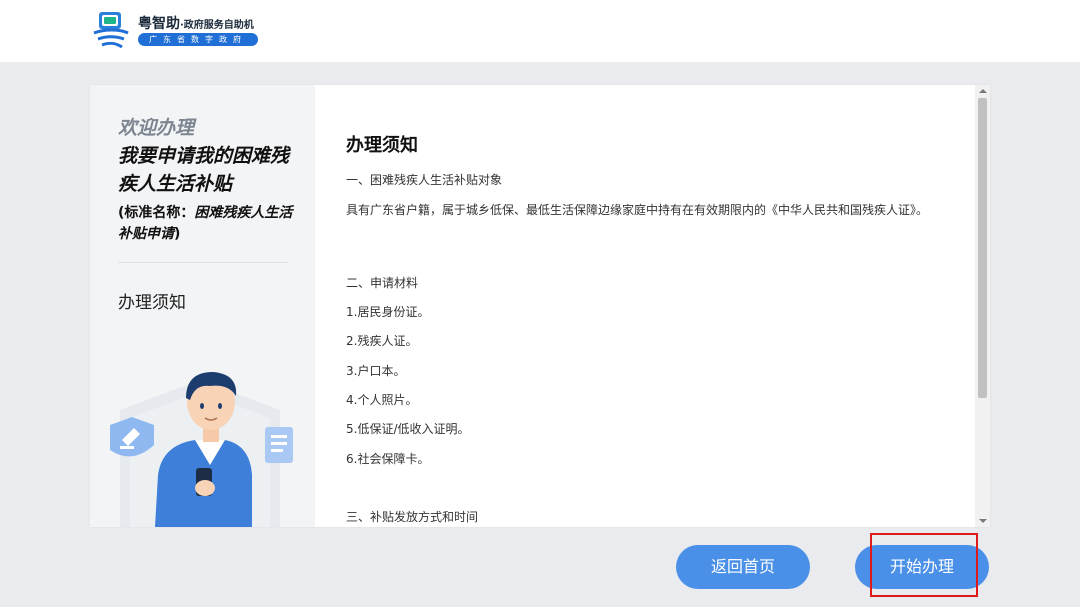 The image size is (1080, 607). I want to click on material-item: 6.社会保障卡。, so click(388, 459).